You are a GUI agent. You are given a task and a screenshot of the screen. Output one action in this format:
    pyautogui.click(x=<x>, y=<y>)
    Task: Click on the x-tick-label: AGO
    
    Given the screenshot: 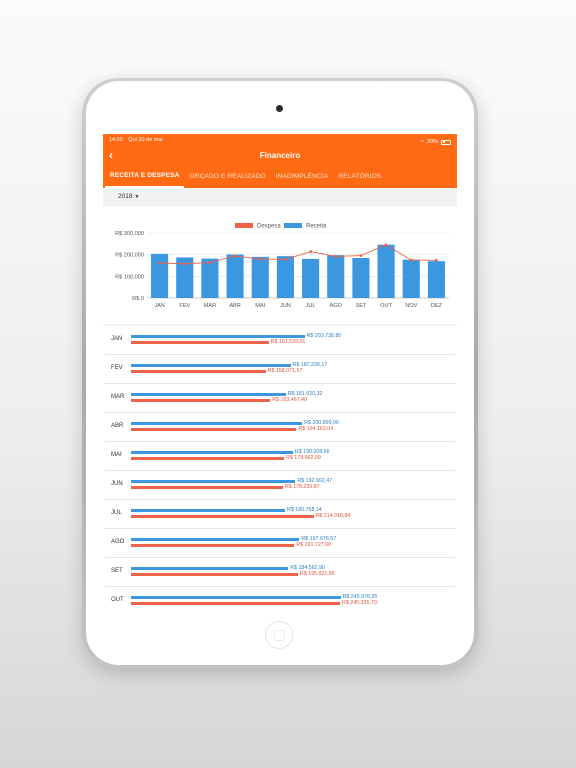 What is the action you would take?
    pyautogui.click(x=336, y=306)
    